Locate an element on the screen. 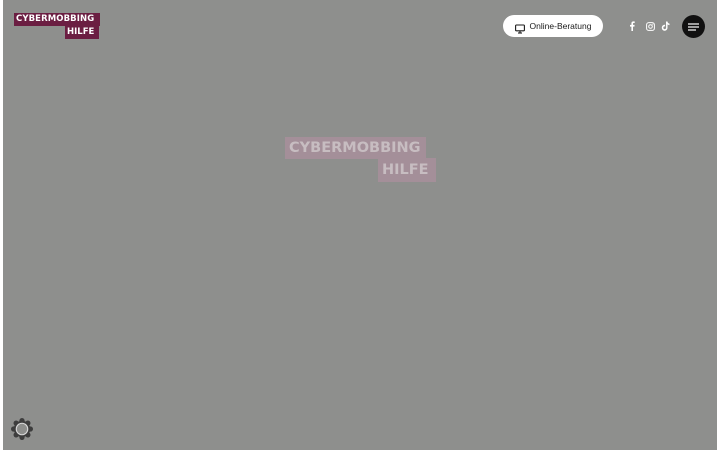  cookie-settings-button is located at coordinates (22, 429).